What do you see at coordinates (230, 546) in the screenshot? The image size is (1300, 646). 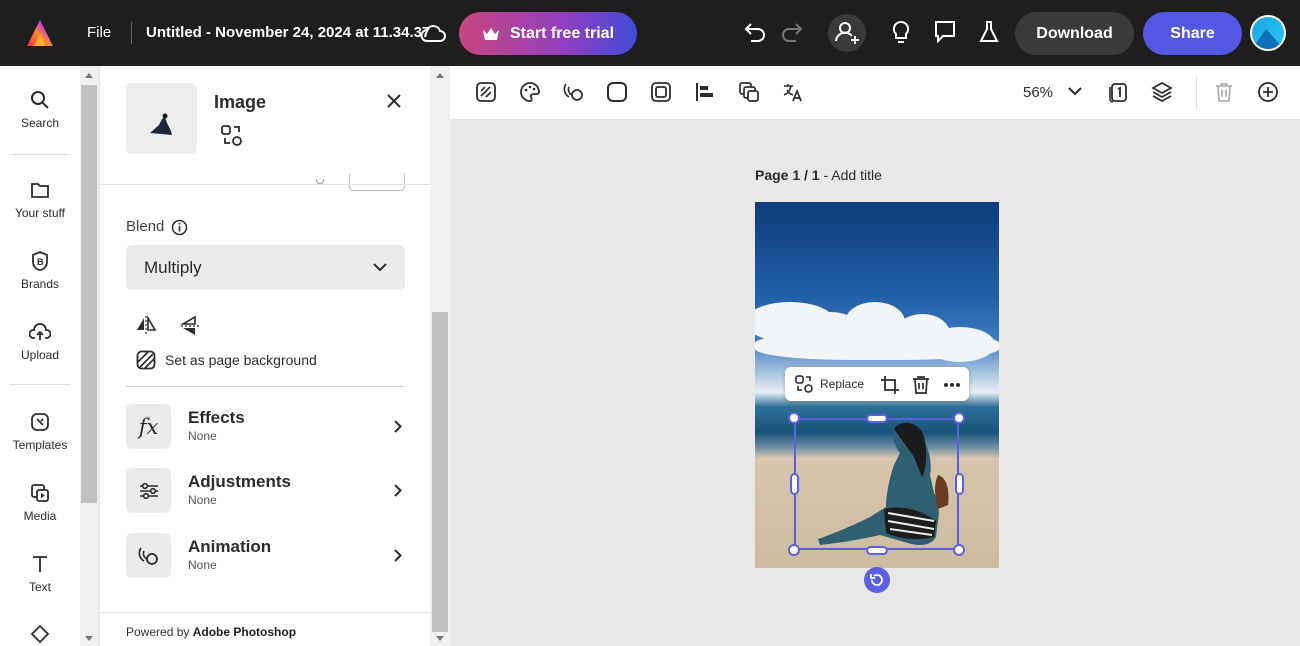 I see `animation-title: Animation` at bounding box center [230, 546].